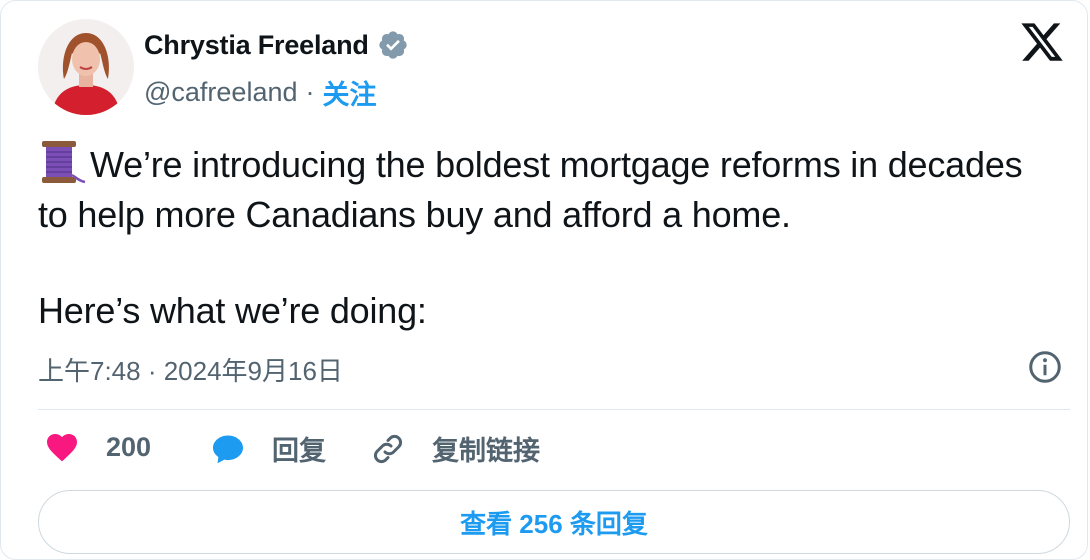 Image resolution: width=1090 pixels, height=560 pixels. Describe the element at coordinates (129, 446) in the screenshot. I see `like-count: 200` at that location.